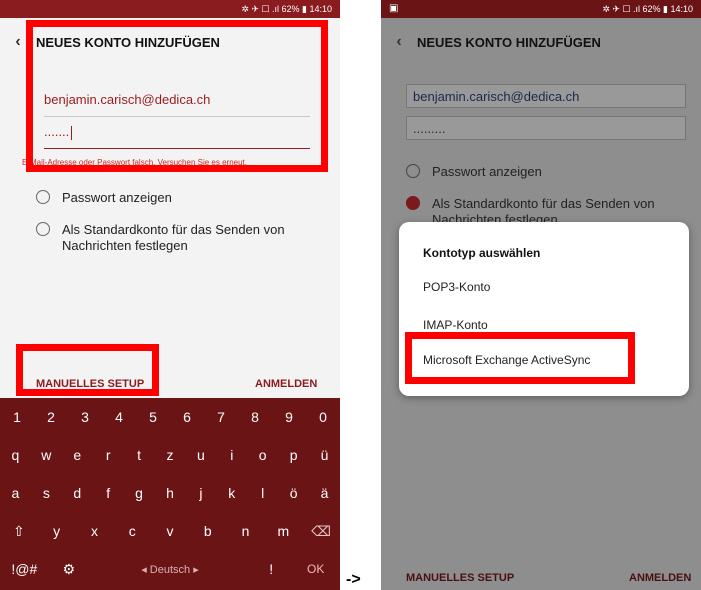 The width and height of the screenshot is (701, 590). I want to click on number-key-0: 1, so click(17, 417).